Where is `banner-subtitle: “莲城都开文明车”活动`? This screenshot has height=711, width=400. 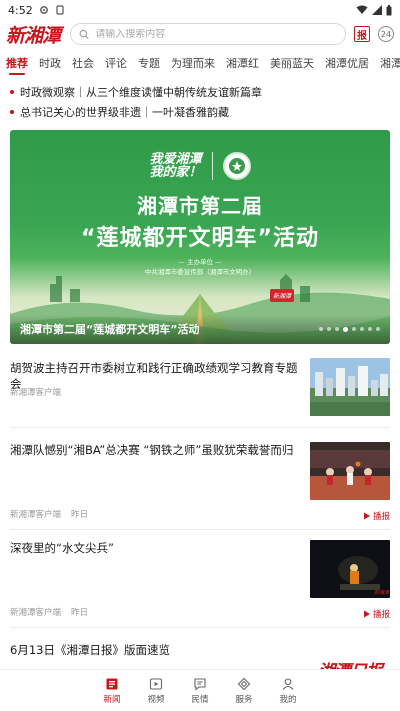 banner-subtitle: “莲城都开文明车”活动 is located at coordinates (200, 238).